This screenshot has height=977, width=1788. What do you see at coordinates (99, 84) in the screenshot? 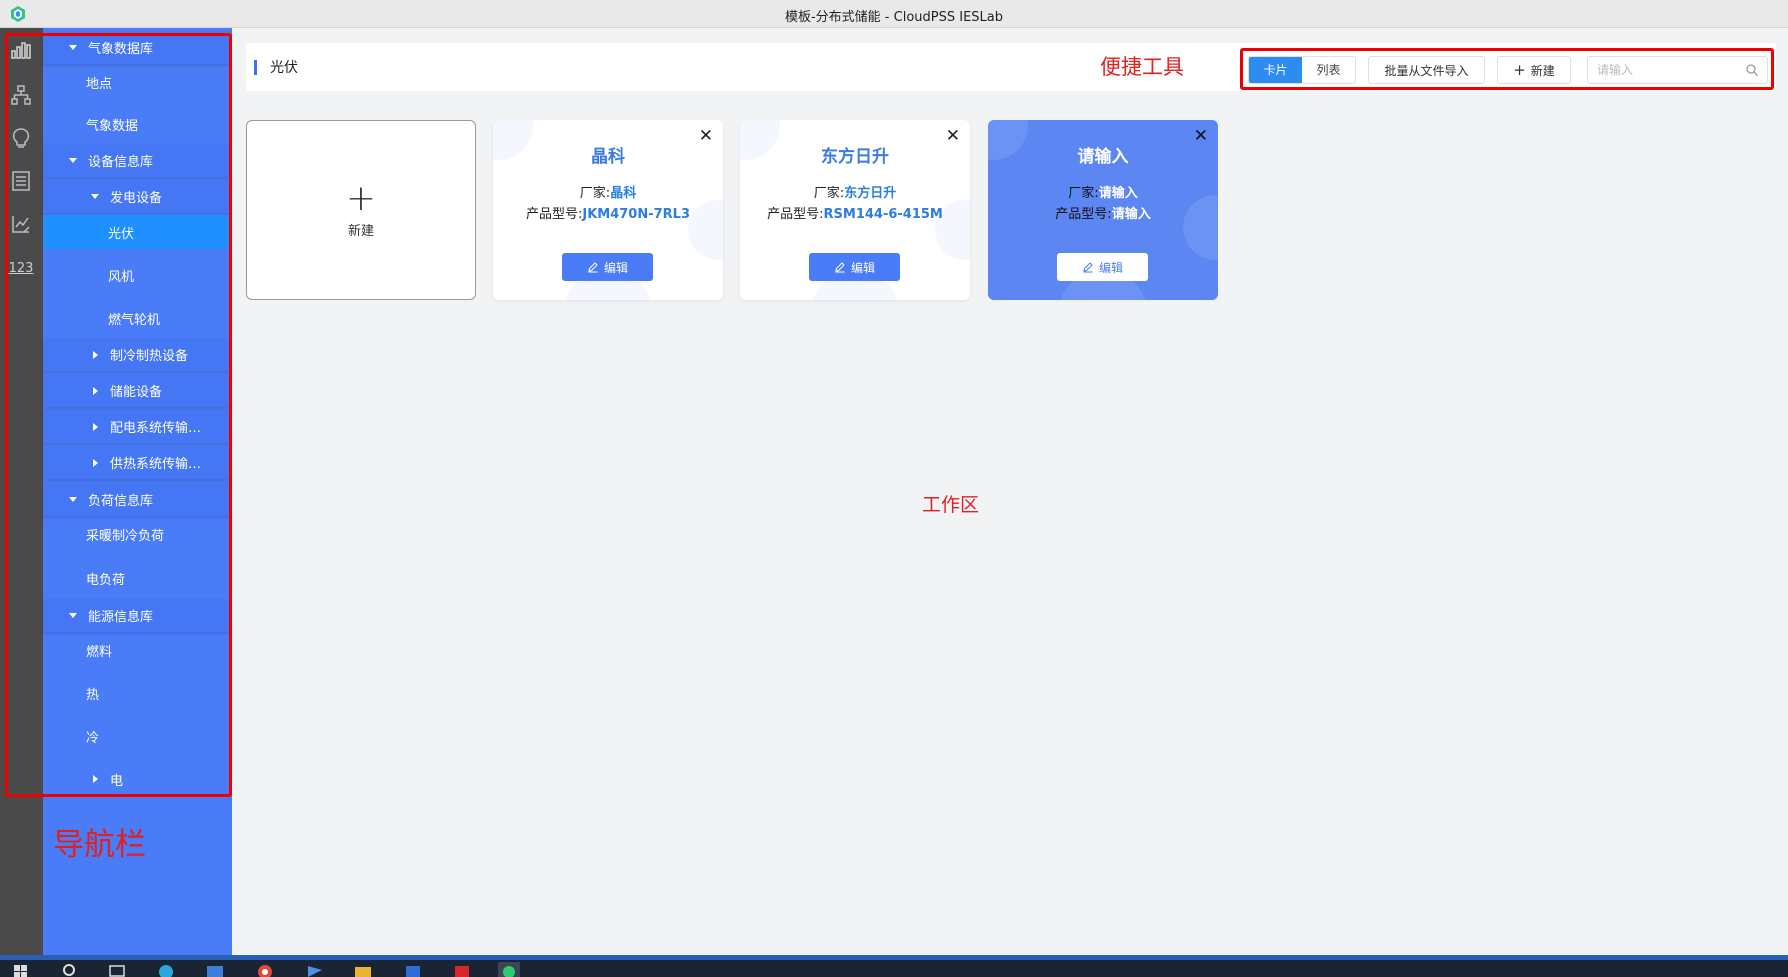
I see `sidebar-item-label: 地点` at bounding box center [99, 84].